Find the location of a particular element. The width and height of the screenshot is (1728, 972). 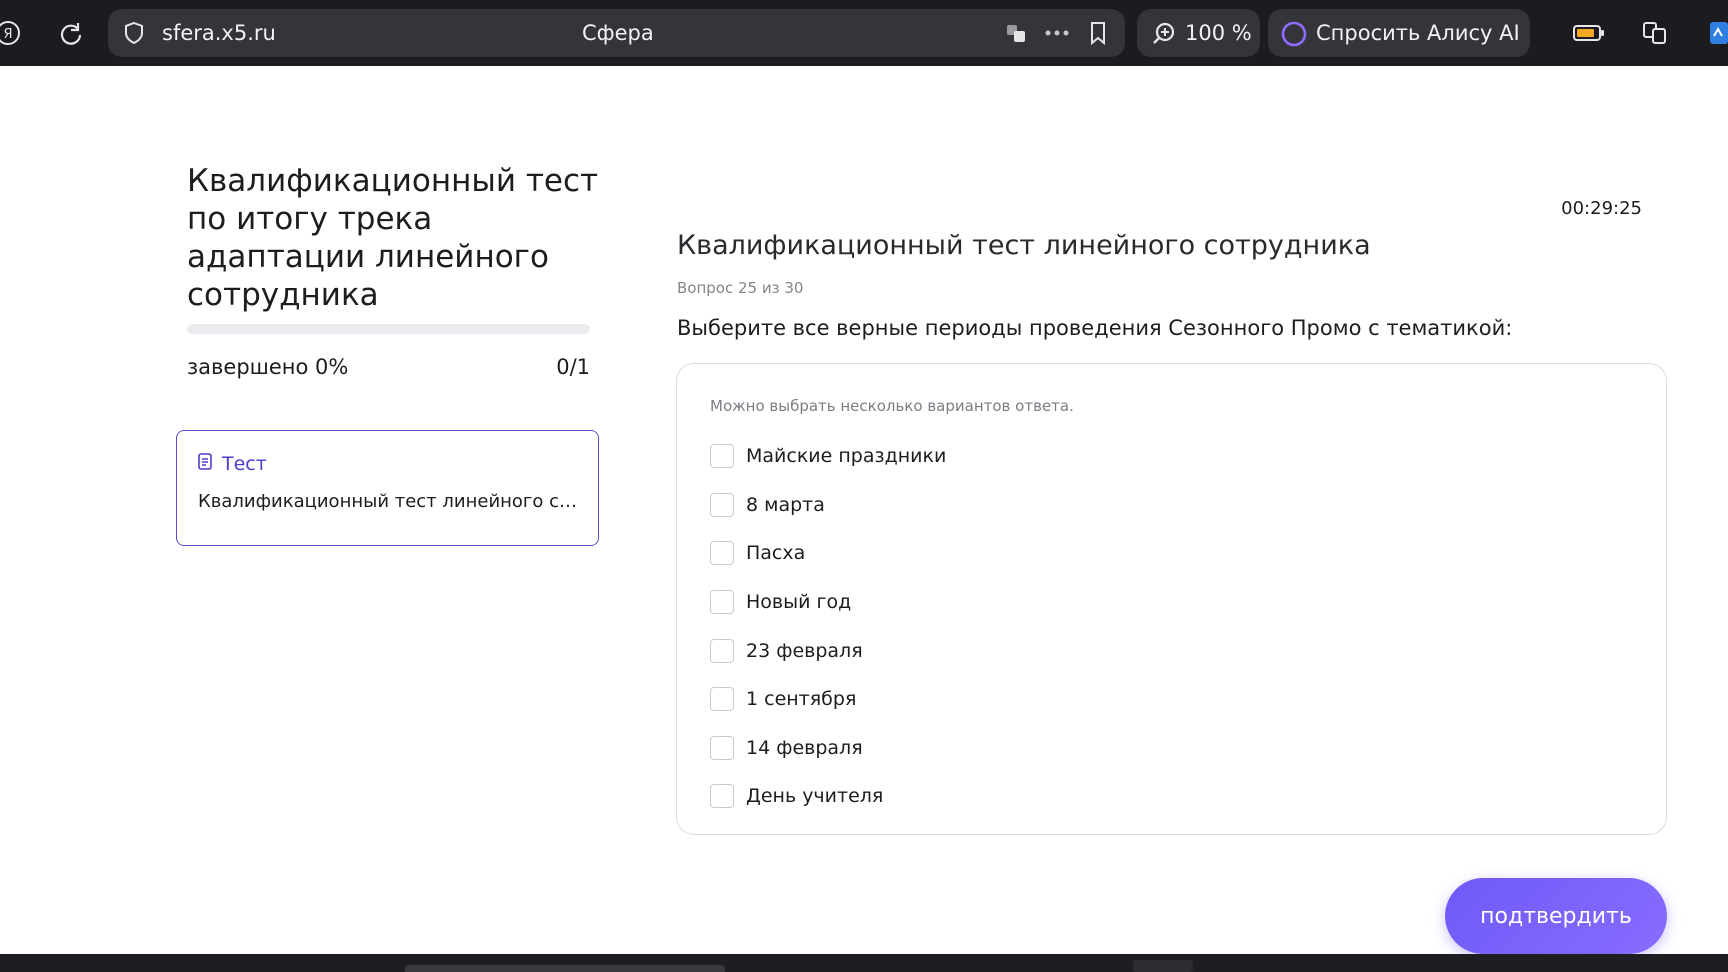

progress-bar is located at coordinates (388, 329).